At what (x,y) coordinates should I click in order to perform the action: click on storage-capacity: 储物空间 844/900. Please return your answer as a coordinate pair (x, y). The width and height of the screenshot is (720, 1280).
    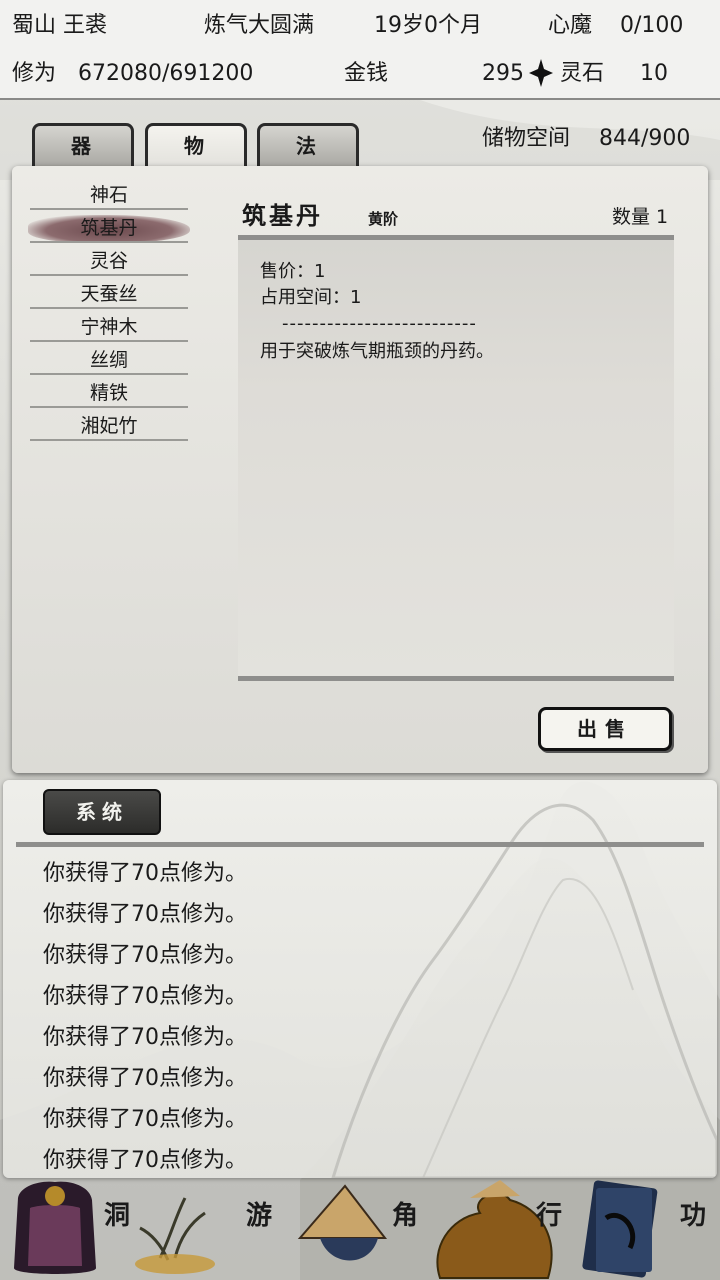
    Looking at the image, I should click on (586, 139).